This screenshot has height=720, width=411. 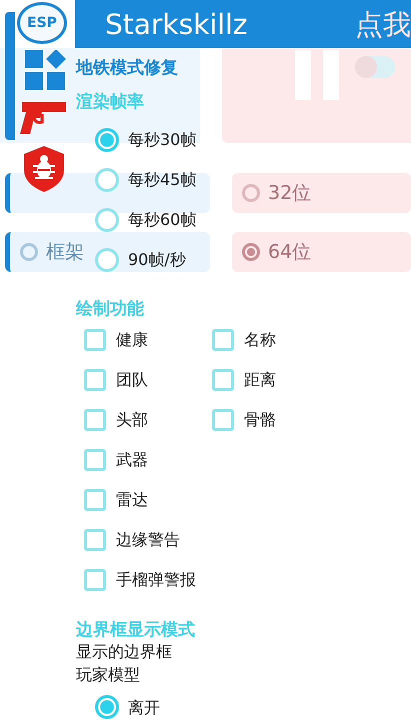 I want to click on radio-label: 90帧/秒, so click(x=157, y=260).